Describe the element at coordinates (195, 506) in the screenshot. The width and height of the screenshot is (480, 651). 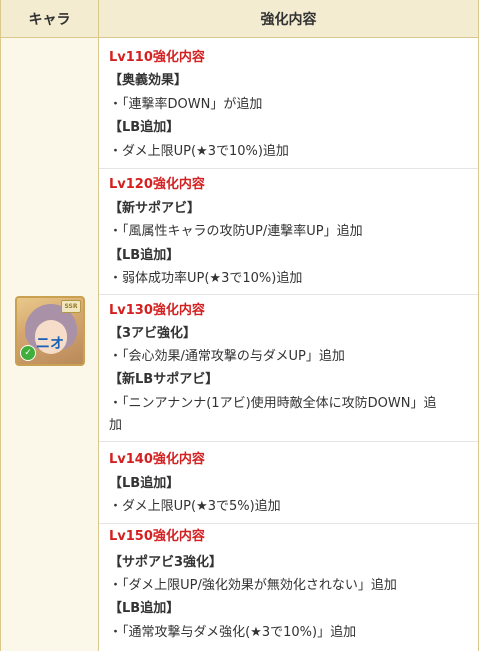
I see `list-item: ・ダメ上限UP(★3で5%)追加` at that location.